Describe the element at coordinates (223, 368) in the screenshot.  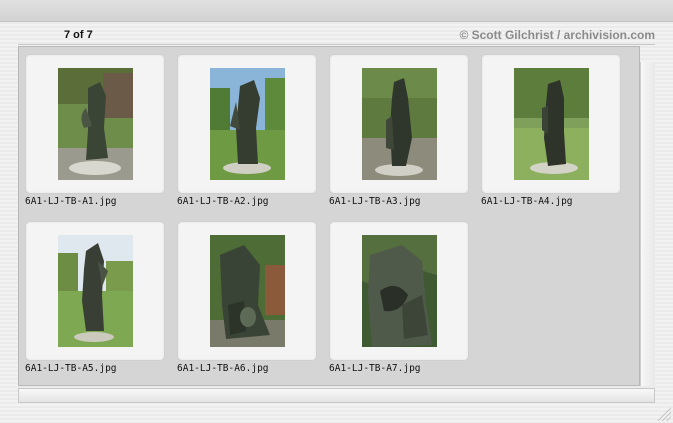
I see `thumbnail-filename: 6A1-LJ-TB-A6.jpg` at that location.